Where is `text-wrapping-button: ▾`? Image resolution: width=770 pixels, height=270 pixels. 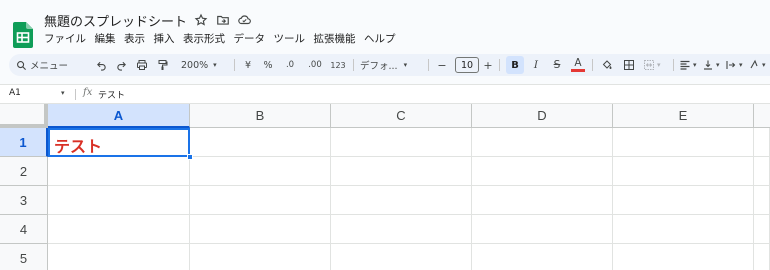 text-wrapping-button: ▾ is located at coordinates (734, 65).